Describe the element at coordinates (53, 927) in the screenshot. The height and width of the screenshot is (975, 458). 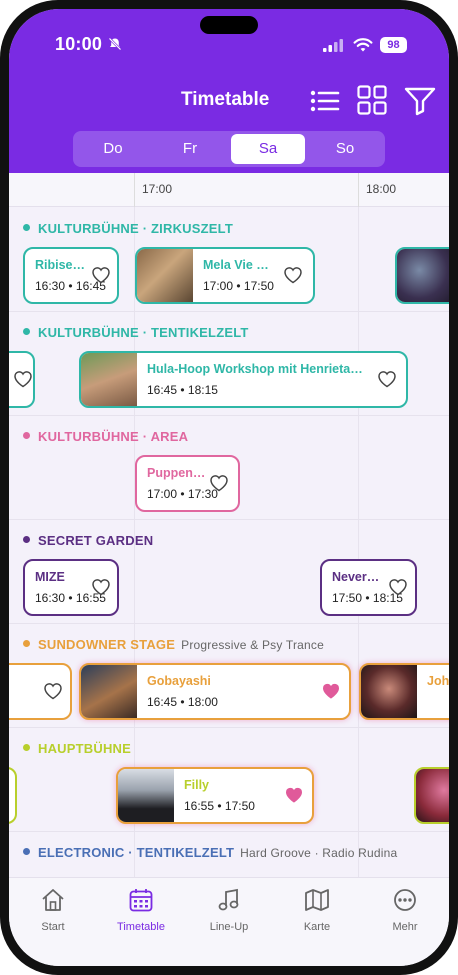
I see `tab-label: Start` at that location.